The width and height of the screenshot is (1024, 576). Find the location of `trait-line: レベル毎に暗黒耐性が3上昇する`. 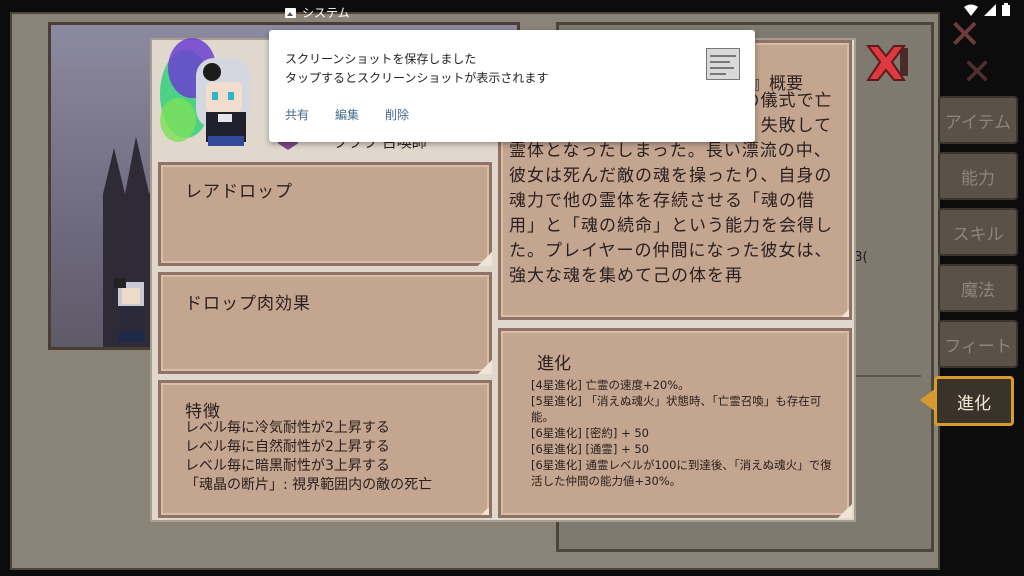

trait-line: レベル毎に暗黒耐性が3上昇する is located at coordinates (287, 466).